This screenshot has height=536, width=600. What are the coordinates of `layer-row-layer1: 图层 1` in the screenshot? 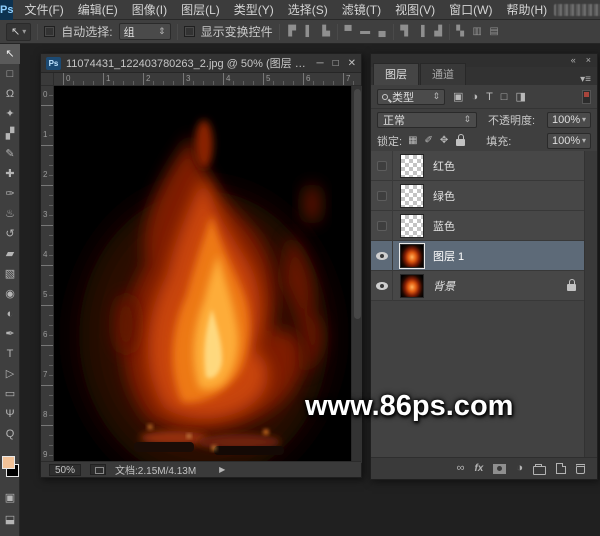 It's located at (477, 255).